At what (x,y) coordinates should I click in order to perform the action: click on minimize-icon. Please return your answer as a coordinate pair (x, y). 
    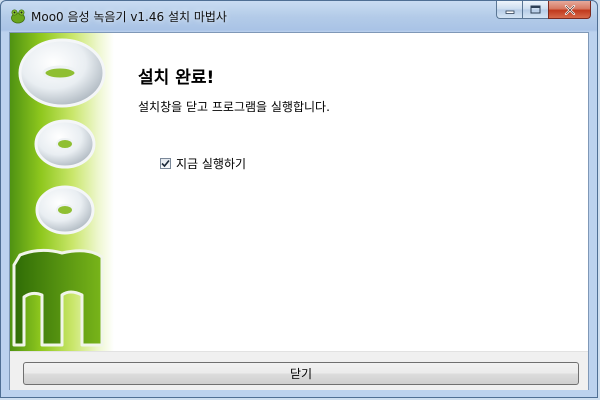
    Looking at the image, I should click on (509, 12).